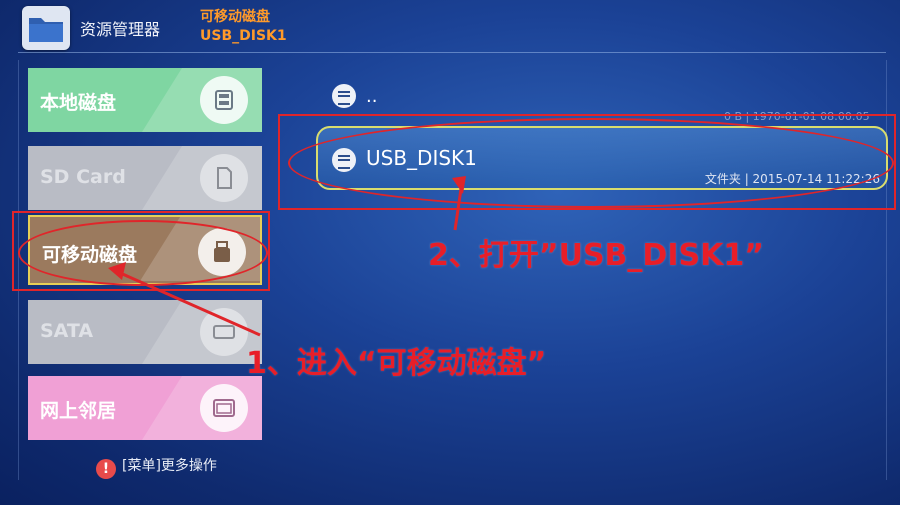 This screenshot has height=505, width=900. What do you see at coordinates (396, 363) in the screenshot?
I see `annotation-step1: 1、进入“可移动磁盘”` at bounding box center [396, 363].